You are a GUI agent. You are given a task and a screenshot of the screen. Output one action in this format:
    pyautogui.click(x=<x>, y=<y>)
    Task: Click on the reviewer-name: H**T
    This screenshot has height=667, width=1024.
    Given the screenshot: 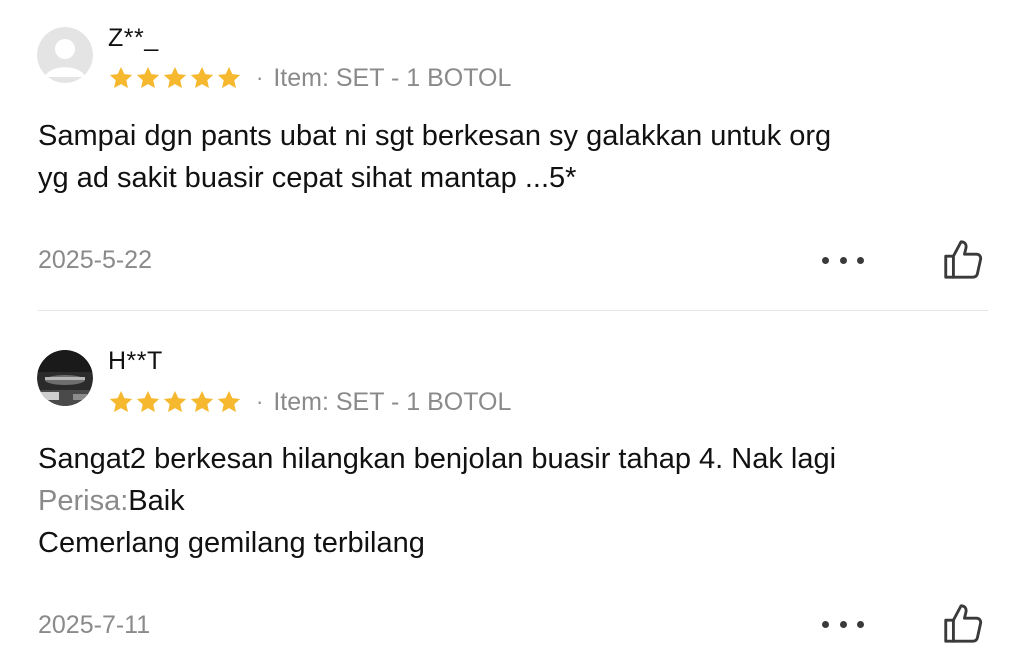 What is the action you would take?
    pyautogui.click(x=135, y=361)
    